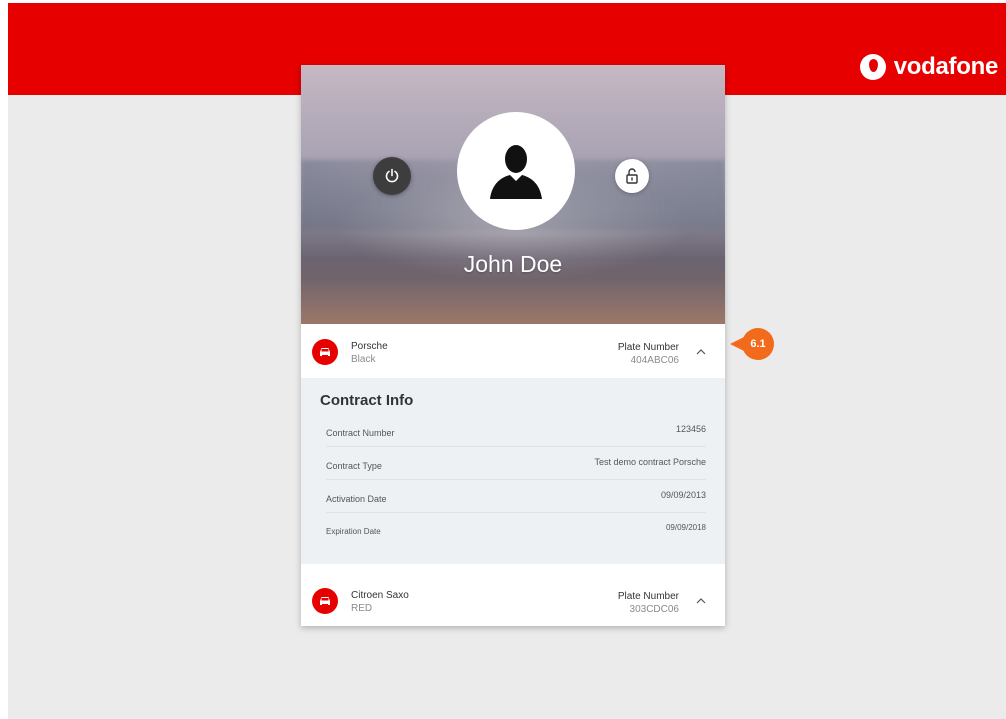  What do you see at coordinates (758, 344) in the screenshot?
I see `callout-badge: 6.1` at bounding box center [758, 344].